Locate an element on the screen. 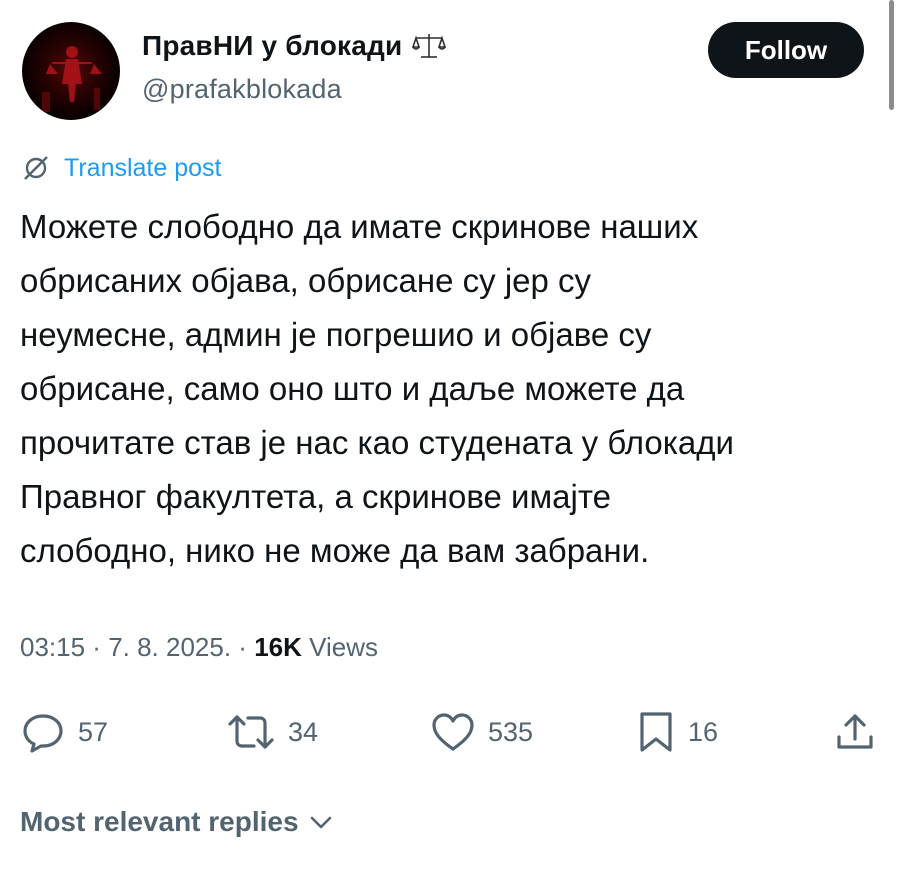 The height and width of the screenshot is (878, 900). author-display-name: ПравНИ у блокади is located at coordinates (272, 46).